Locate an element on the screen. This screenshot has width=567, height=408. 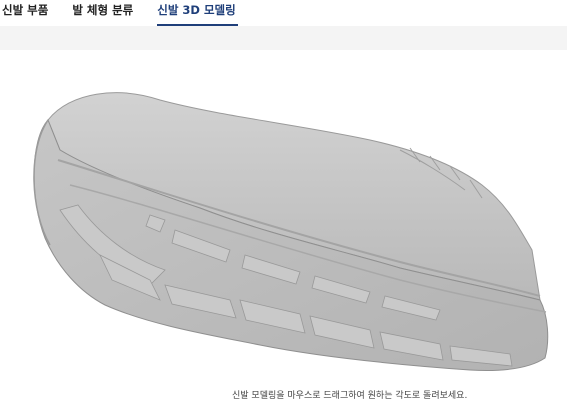
drag-hint-text: 신발 모델링을 마우스로 드래그하여 원하는 각도로 돌려보세요. is located at coordinates (350, 396).